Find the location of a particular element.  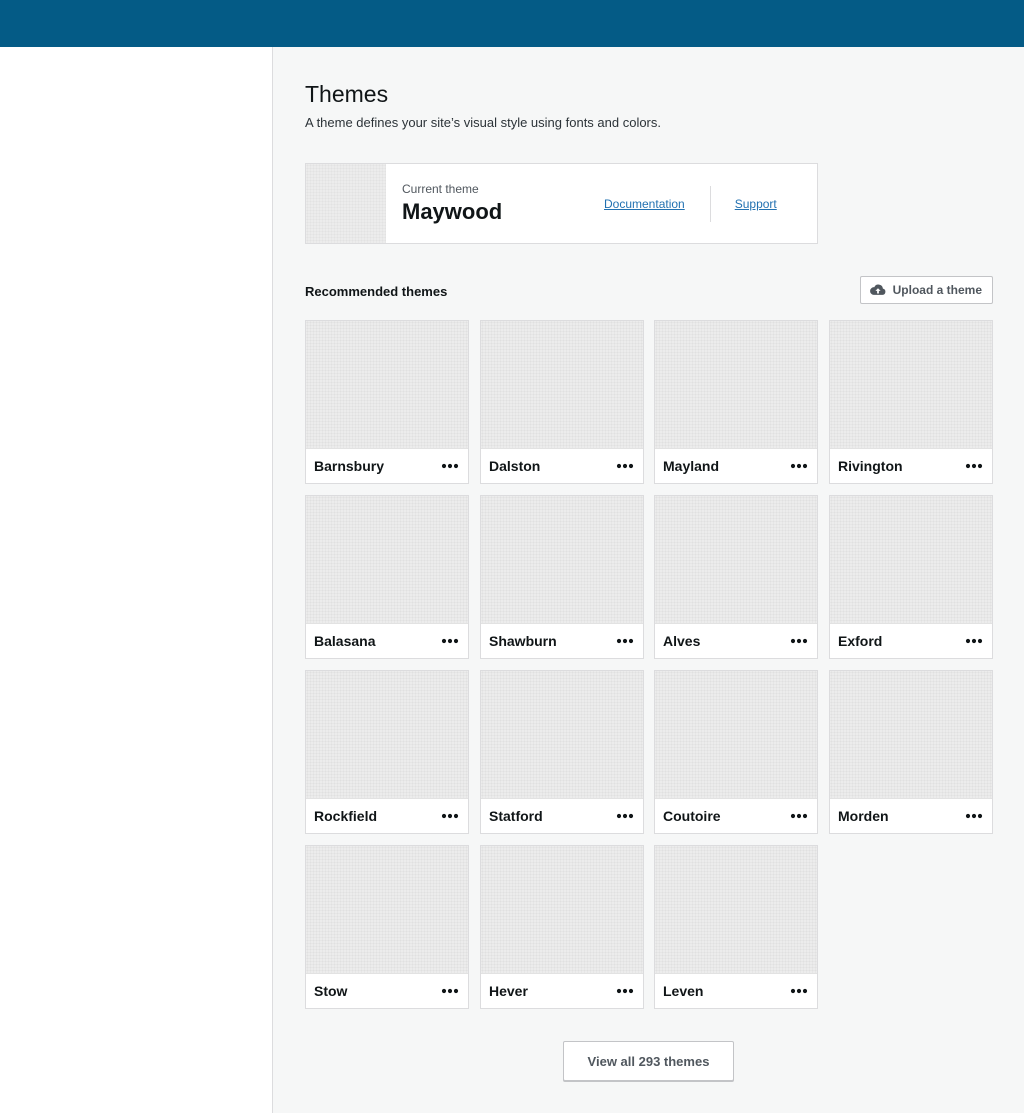

recommended-title: Recommended themes is located at coordinates (376, 291).